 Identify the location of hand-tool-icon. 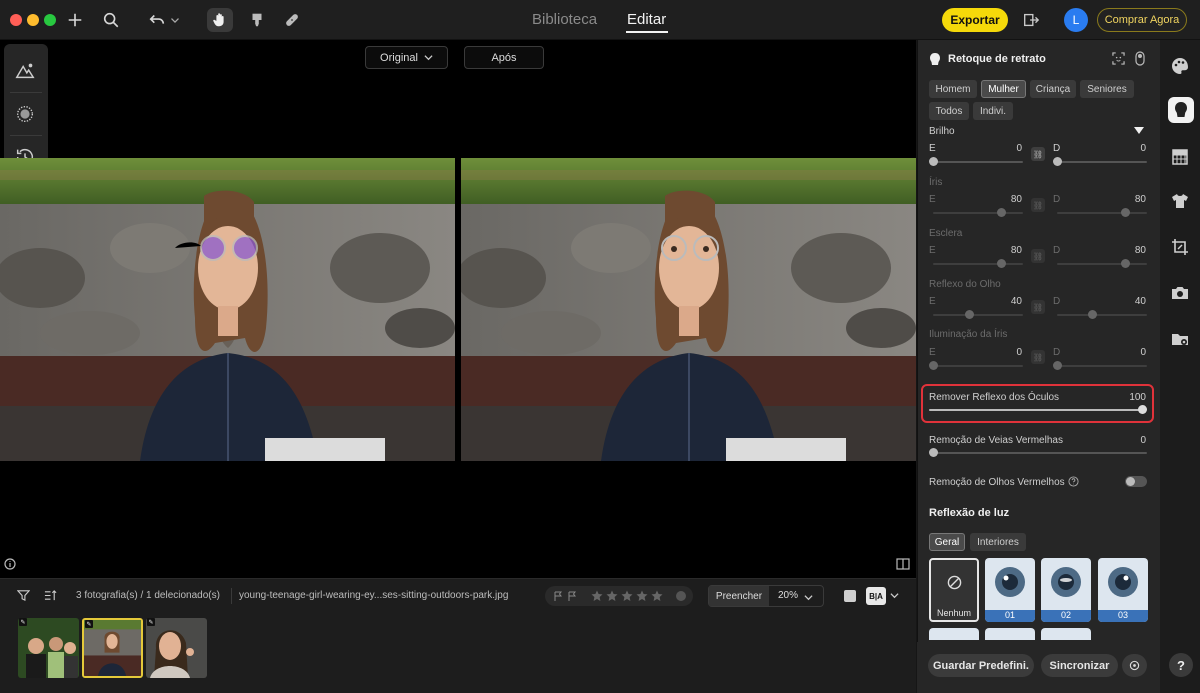
(220, 20).